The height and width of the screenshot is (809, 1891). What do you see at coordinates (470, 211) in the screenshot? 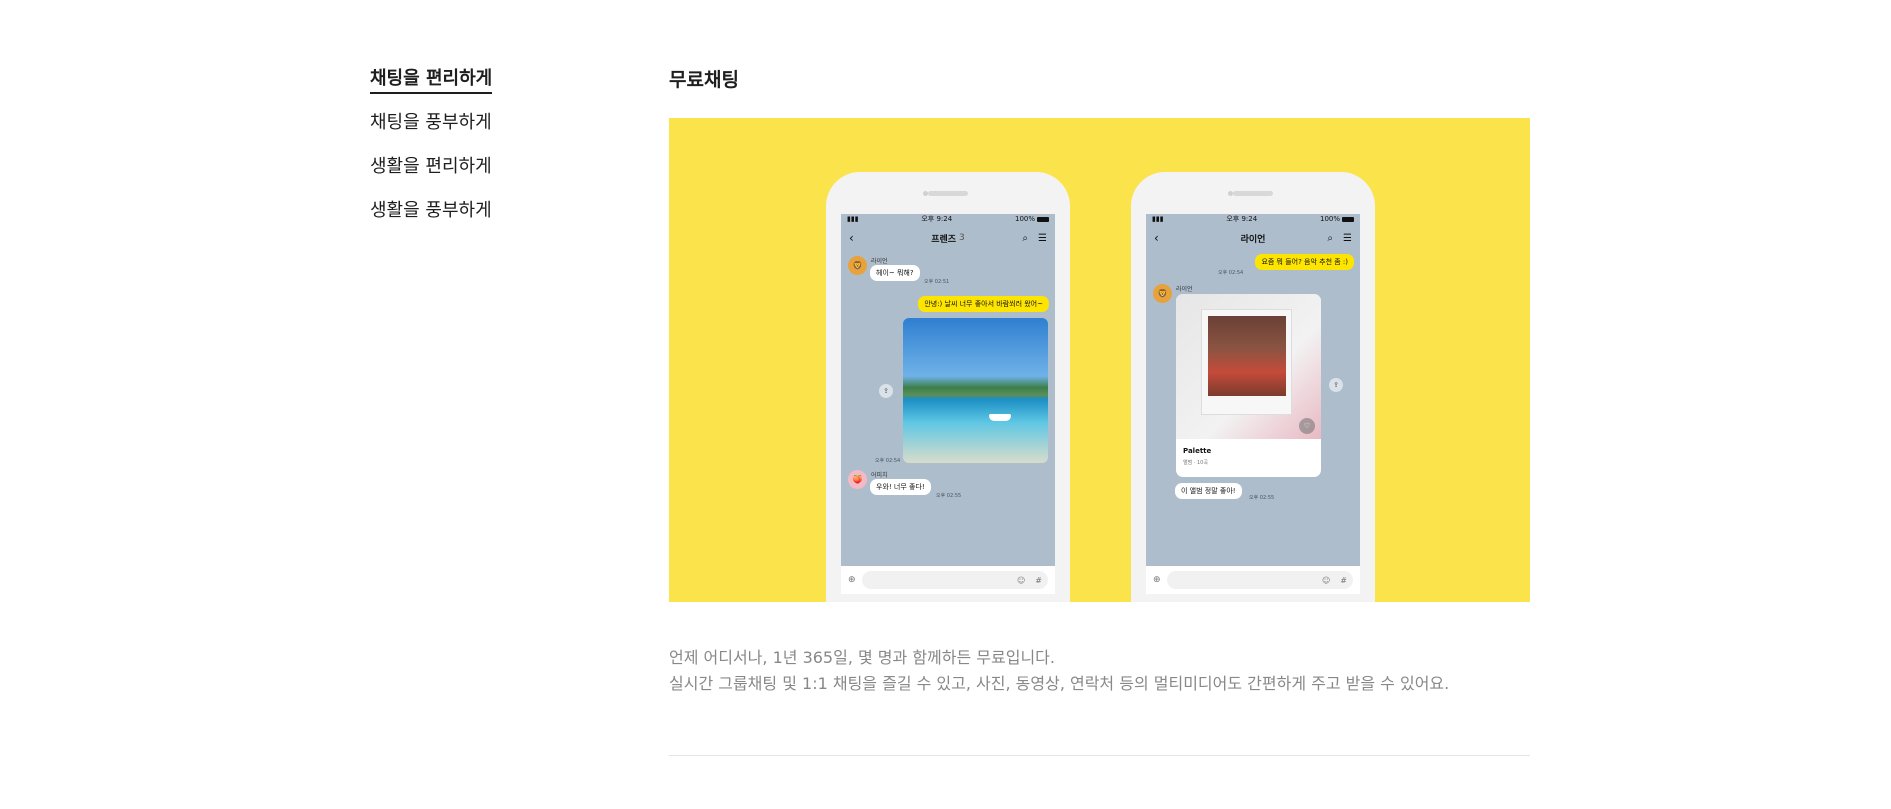
I see `nav-item-life-rich: 생활을 풍부하게` at bounding box center [470, 211].